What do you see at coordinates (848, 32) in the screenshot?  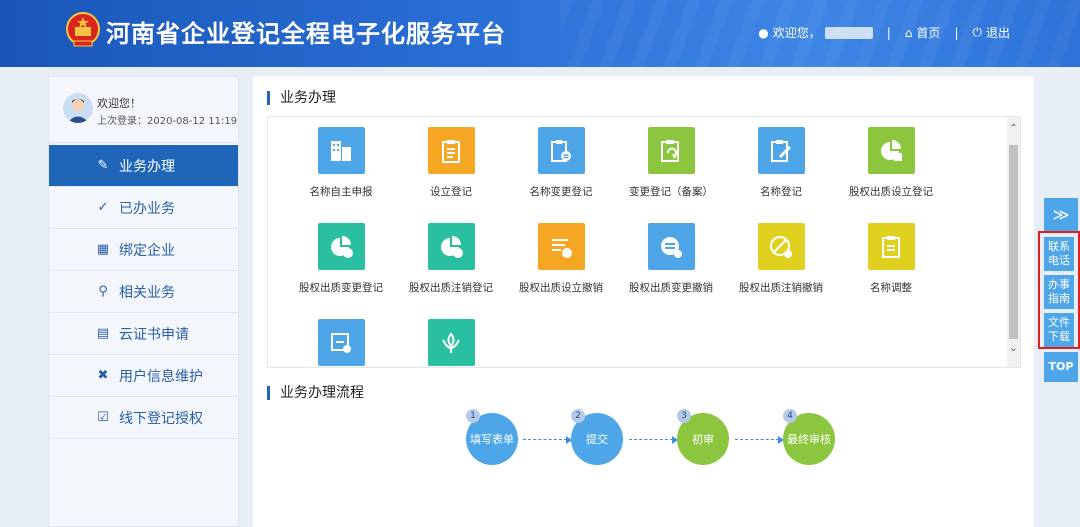 I see `username-redacted` at bounding box center [848, 32].